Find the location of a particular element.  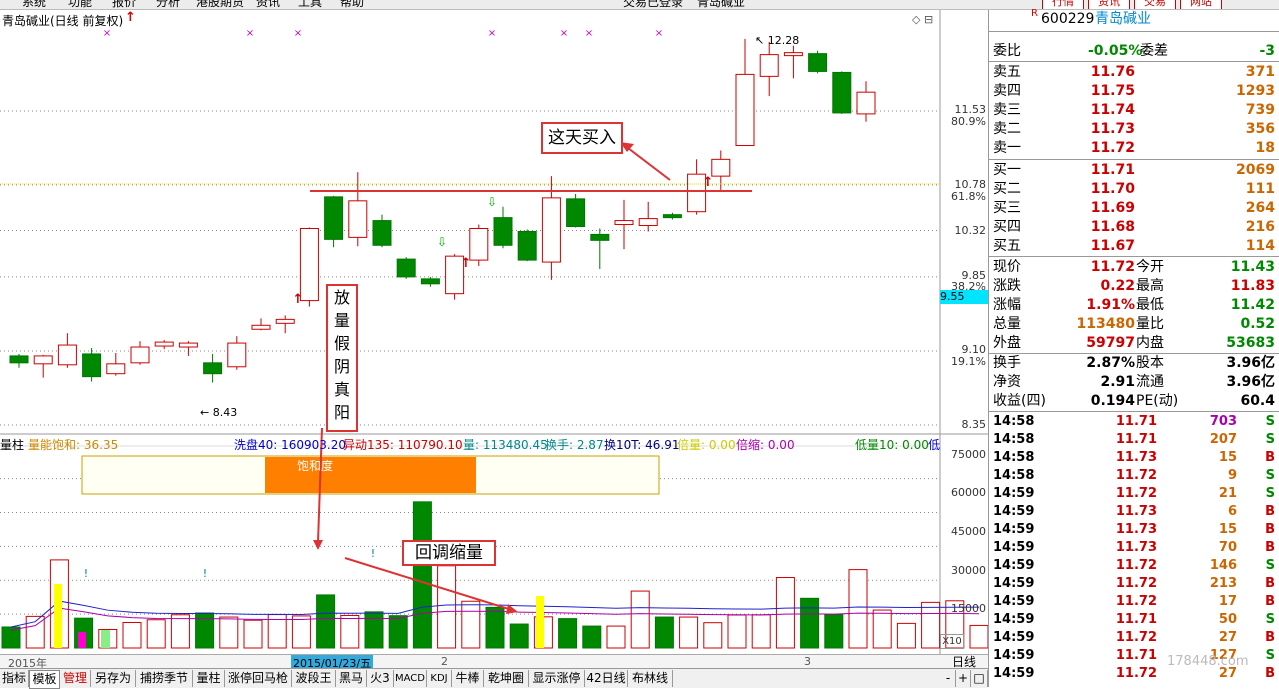

tab-template: 模板 is located at coordinates (44, 679).